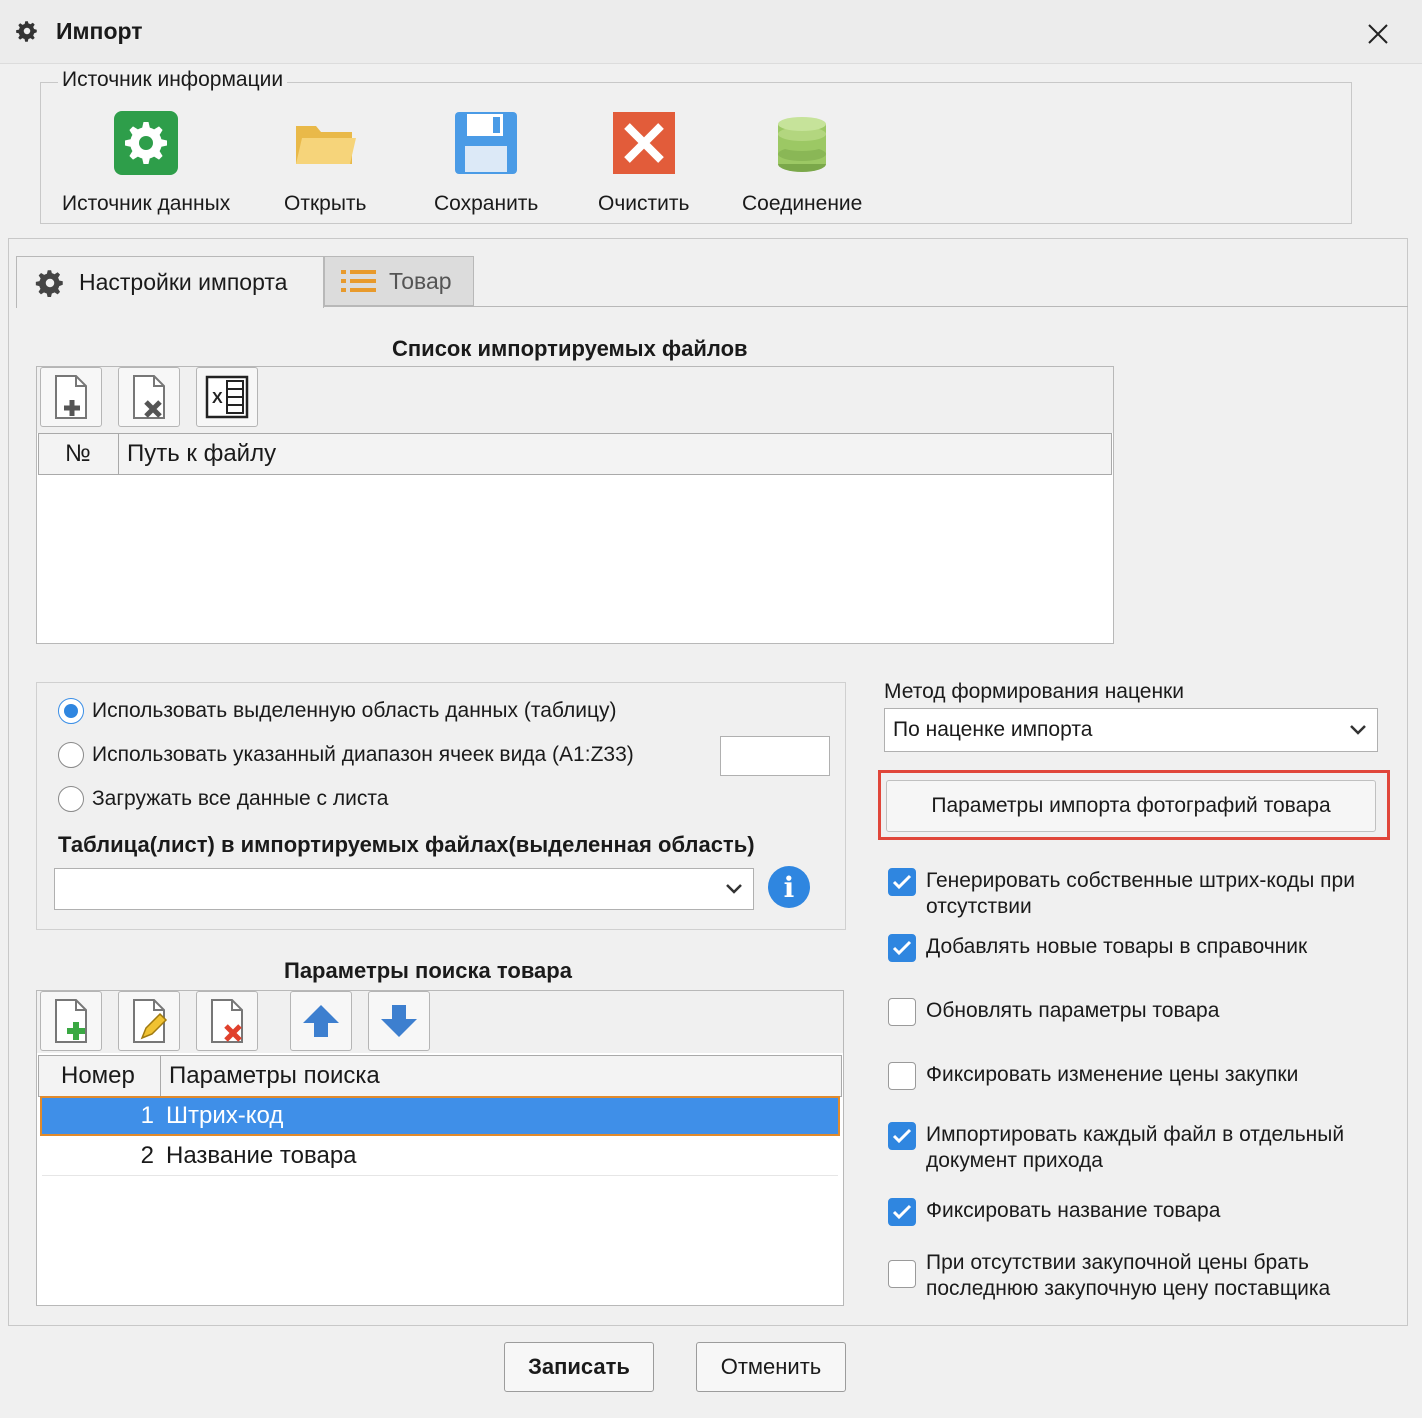 Image resolution: width=1422 pixels, height=1418 pixels. What do you see at coordinates (240, 798) in the screenshot?
I see `radio-load-all-label: Загружать все данные с листа` at bounding box center [240, 798].